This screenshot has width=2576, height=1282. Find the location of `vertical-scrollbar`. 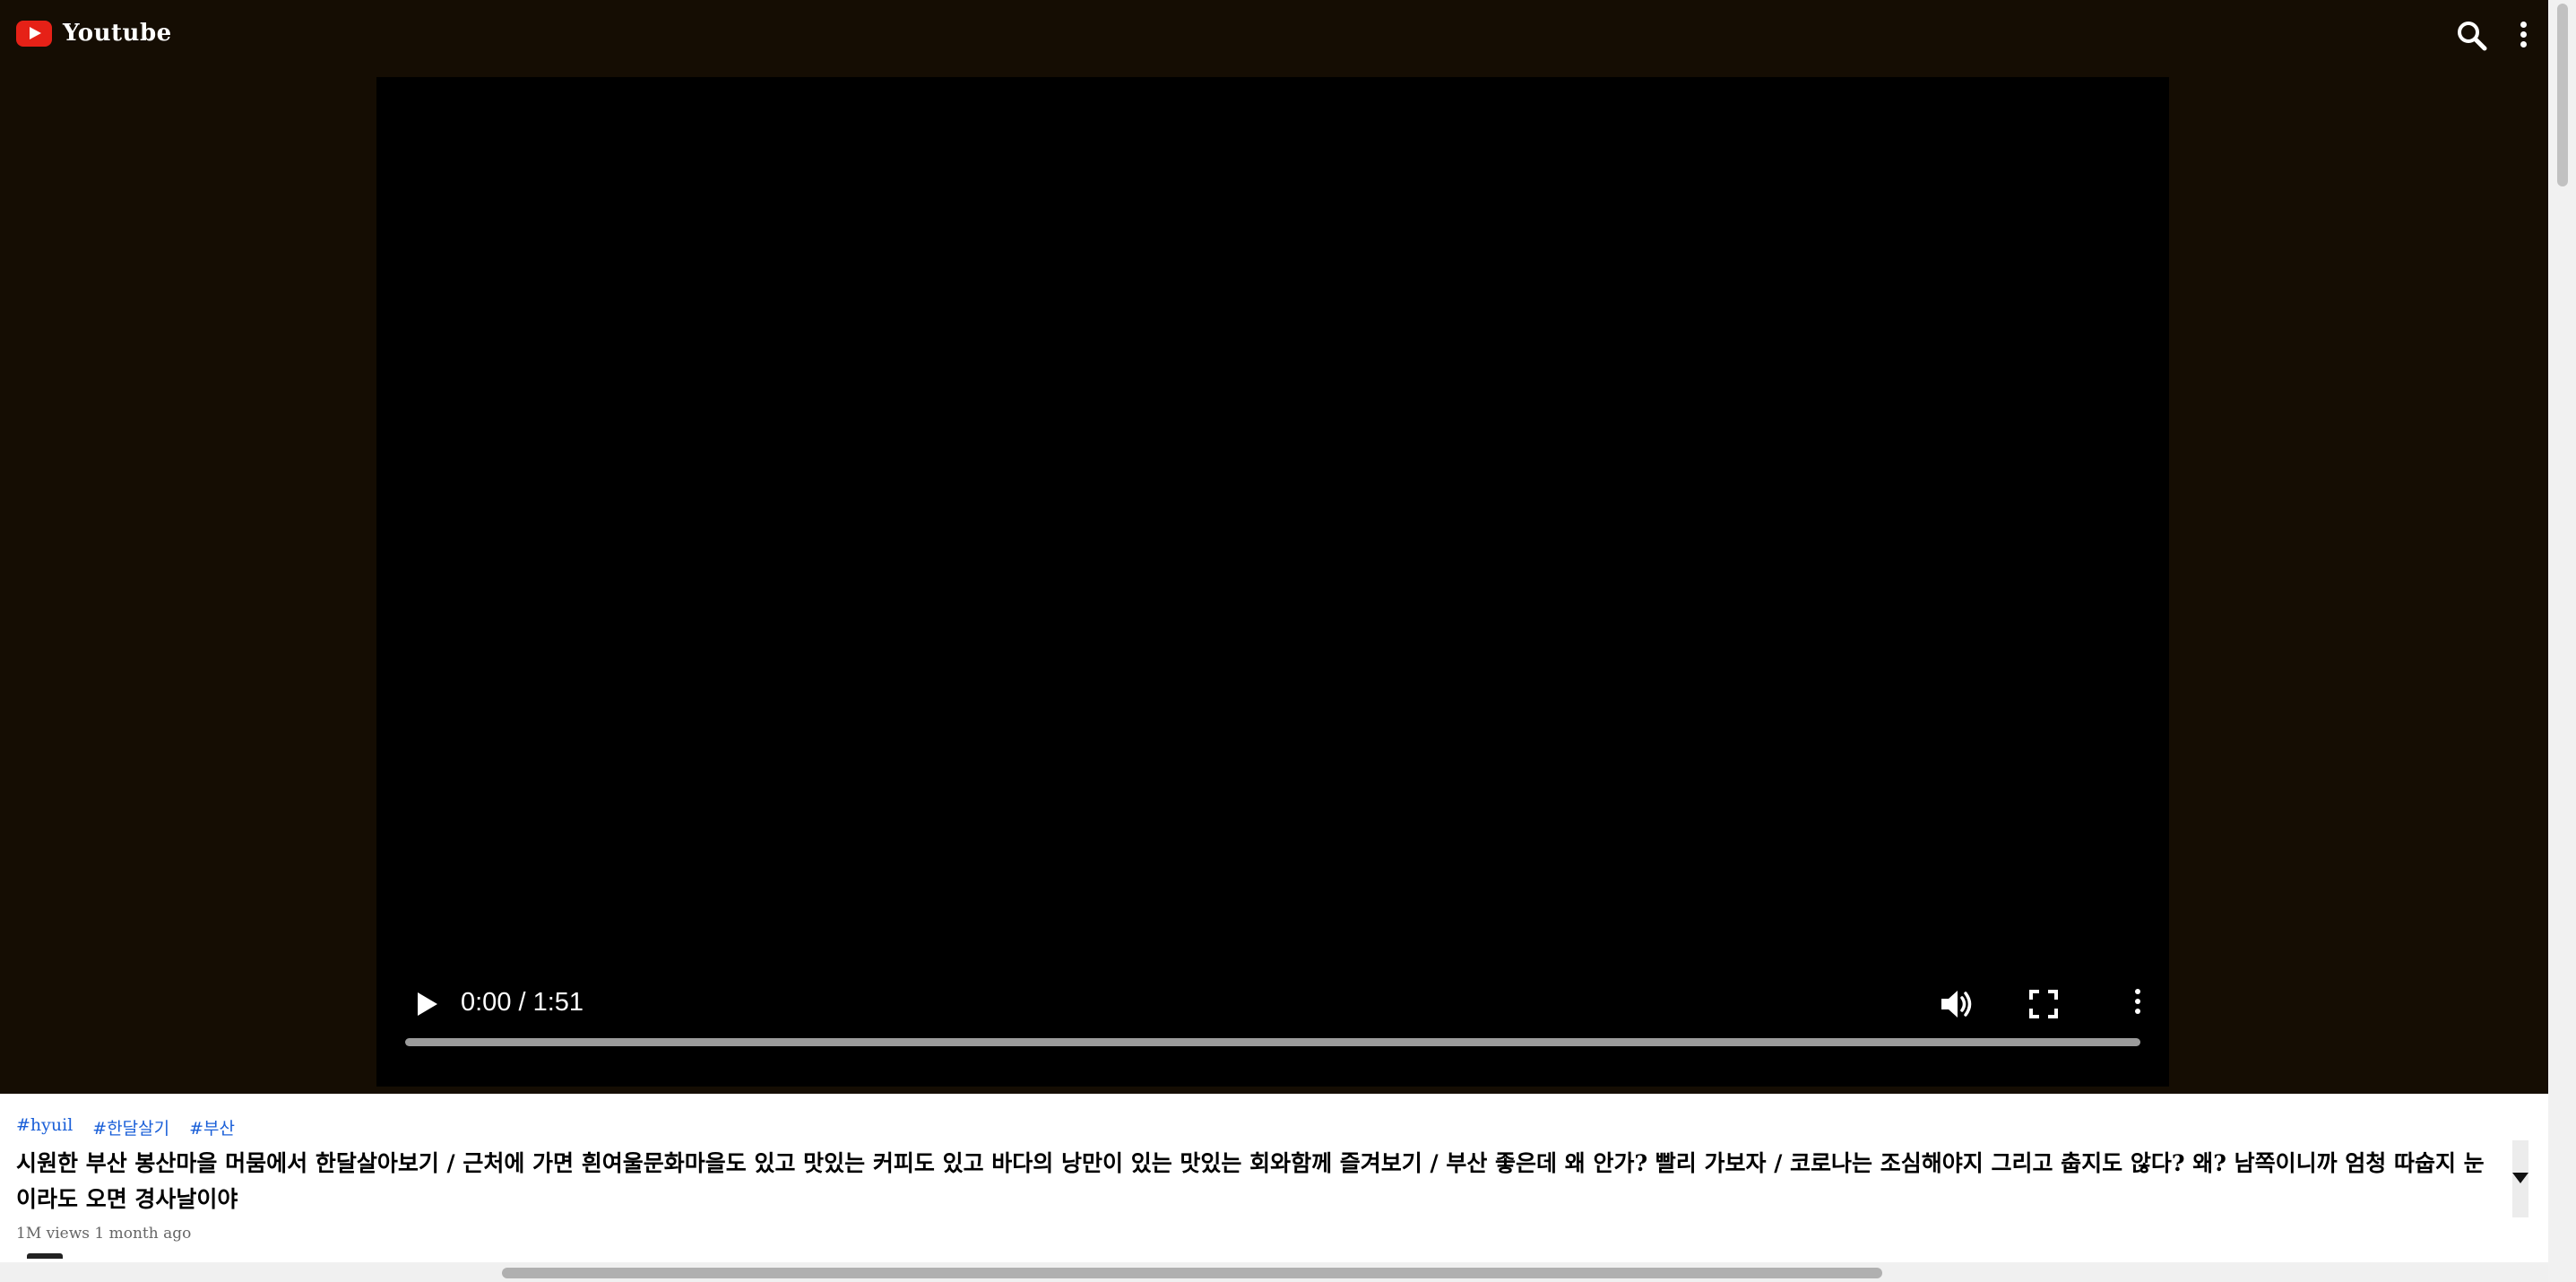

vertical-scrollbar is located at coordinates (2562, 641).